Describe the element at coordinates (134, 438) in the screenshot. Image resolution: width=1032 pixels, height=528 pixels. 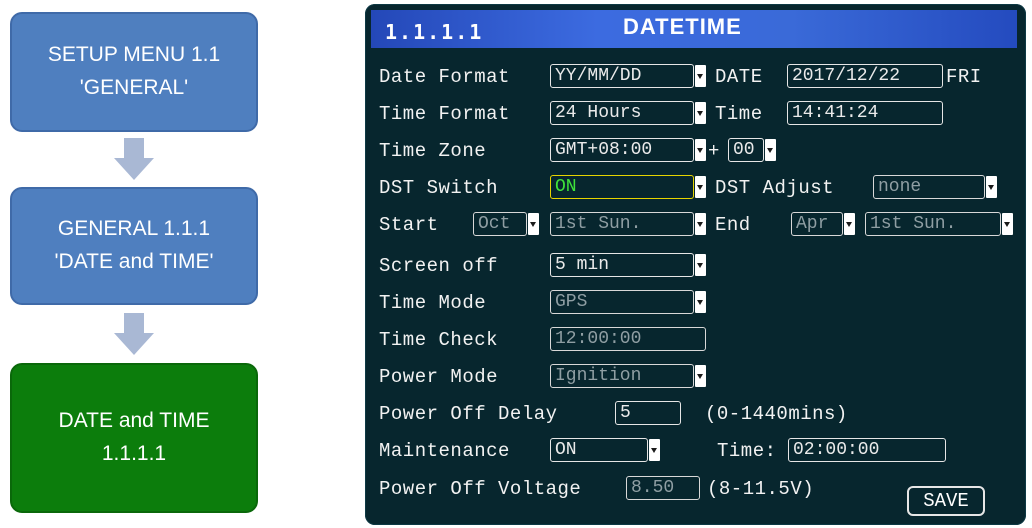
I see `flow-step-date-time: DATE and TIME 1.1.1.1` at that location.